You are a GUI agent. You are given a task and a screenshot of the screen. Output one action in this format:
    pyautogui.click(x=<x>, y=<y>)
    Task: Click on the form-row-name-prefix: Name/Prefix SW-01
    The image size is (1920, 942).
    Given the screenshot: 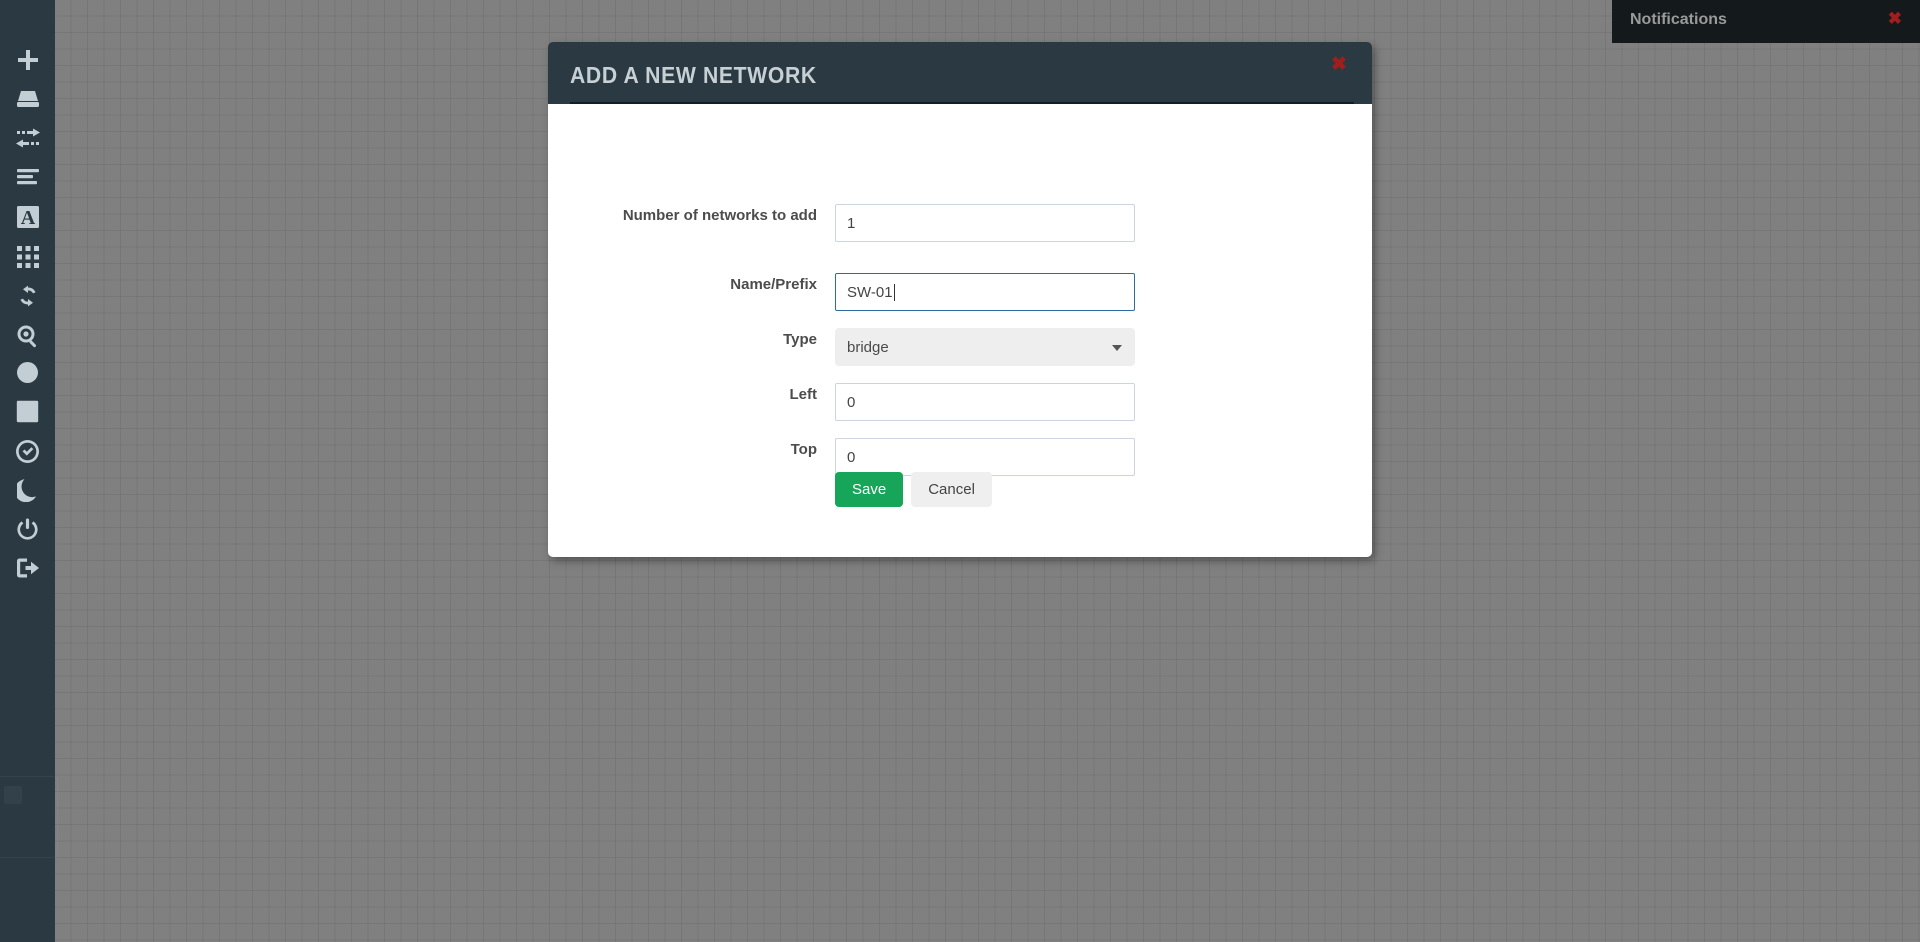 What is the action you would take?
    pyautogui.click(x=960, y=292)
    